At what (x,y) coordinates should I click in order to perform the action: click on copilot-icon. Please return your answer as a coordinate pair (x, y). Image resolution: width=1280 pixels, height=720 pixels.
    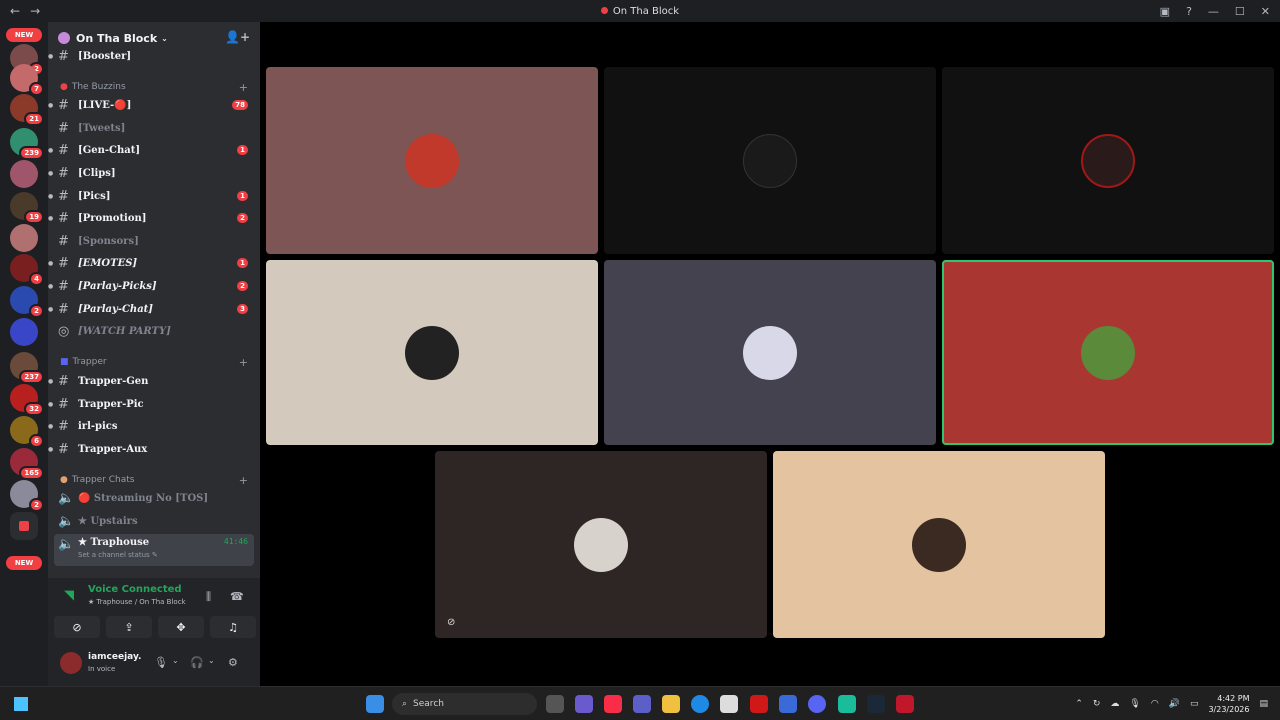
    Looking at the image, I should click on (584, 704).